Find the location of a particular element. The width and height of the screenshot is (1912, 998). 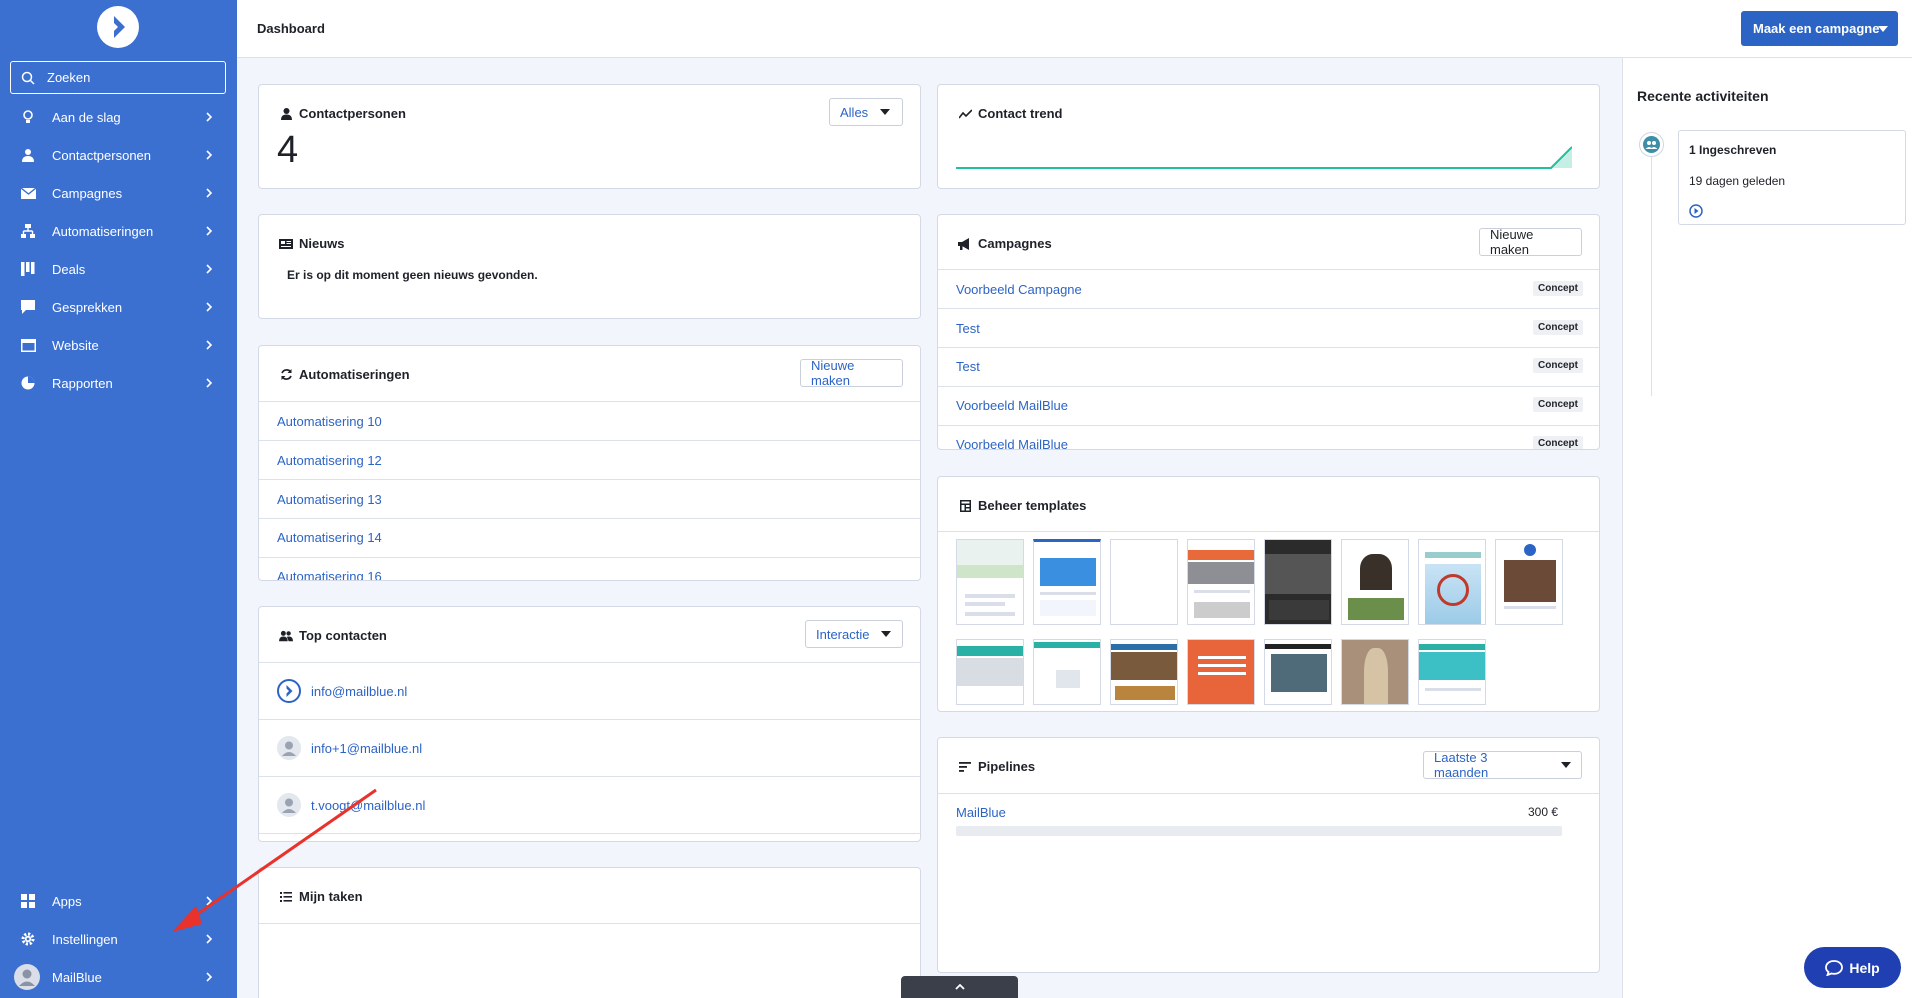

pipeline-link: MailBlue is located at coordinates (981, 812).